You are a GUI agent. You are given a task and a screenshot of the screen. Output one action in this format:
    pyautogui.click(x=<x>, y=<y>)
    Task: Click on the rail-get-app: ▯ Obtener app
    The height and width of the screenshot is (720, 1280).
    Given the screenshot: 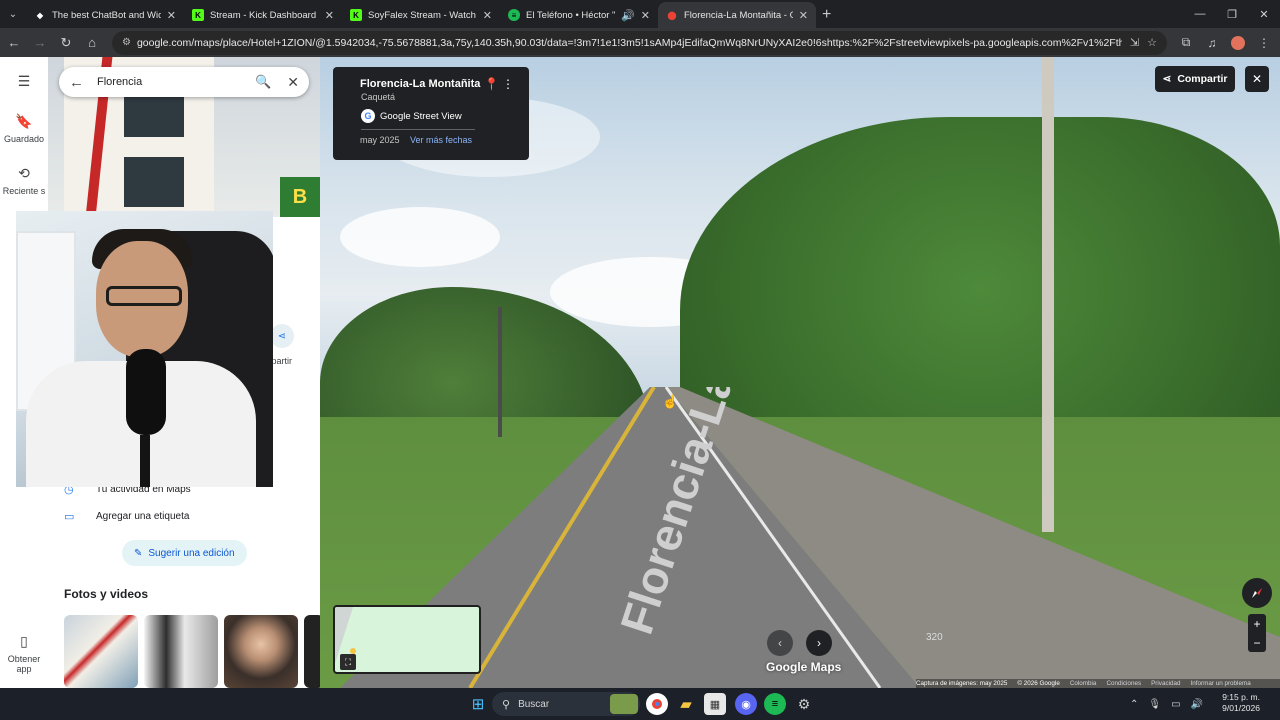 What is the action you would take?
    pyautogui.click(x=24, y=653)
    